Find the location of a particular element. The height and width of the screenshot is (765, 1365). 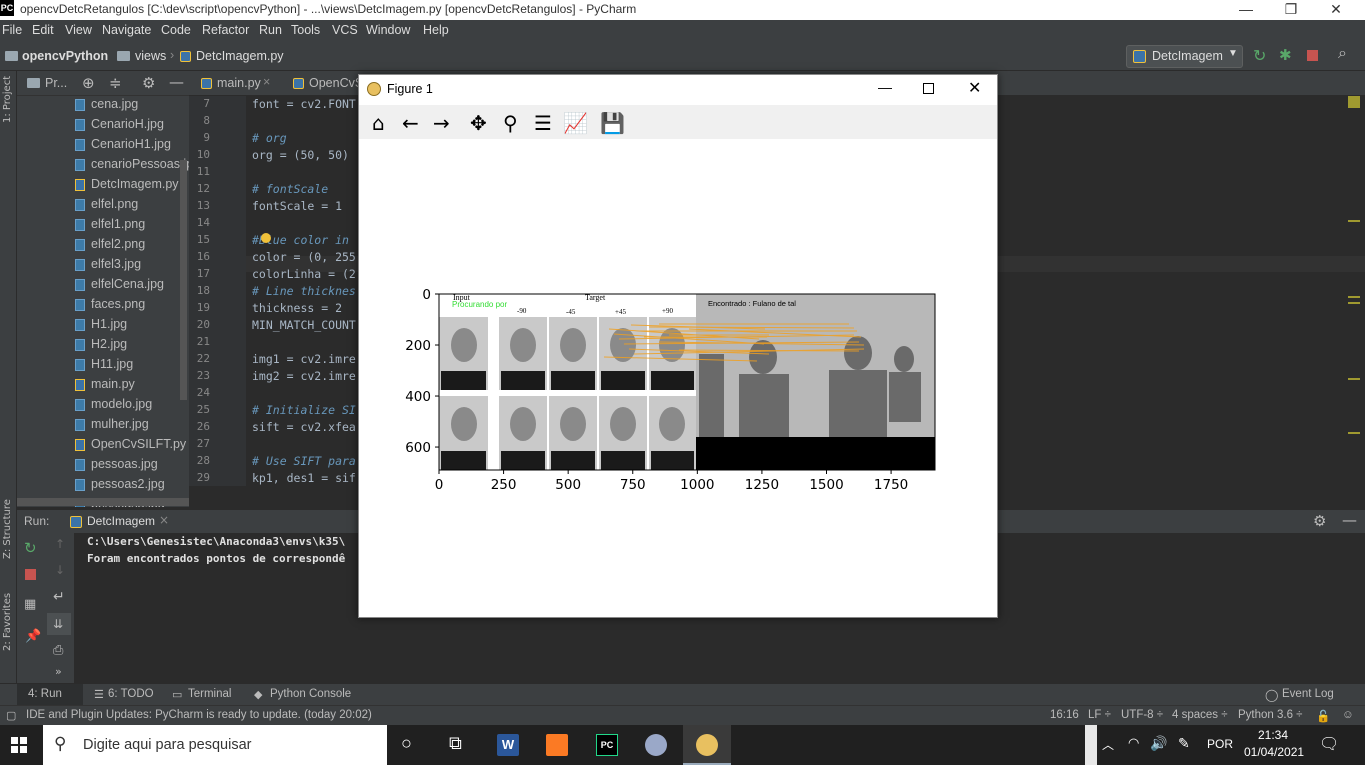

project-tool-label: 1: Project is located at coordinates (7, 99).